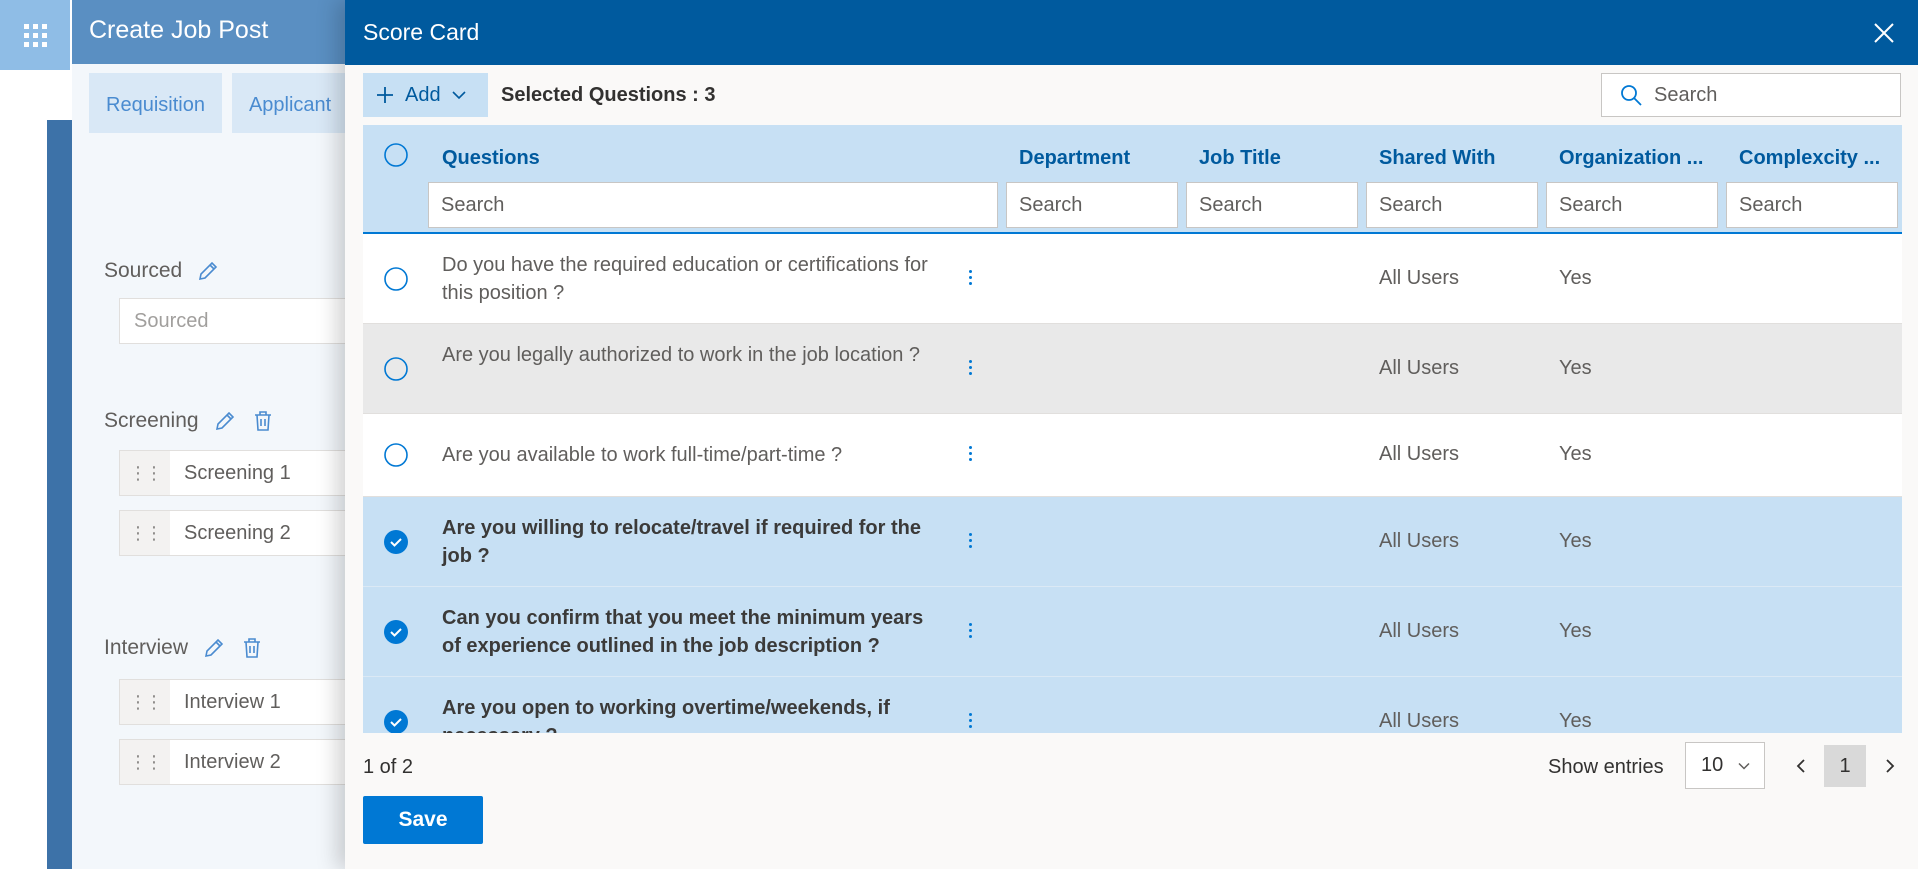  I want to click on page-info: 1 of 2, so click(388, 767).